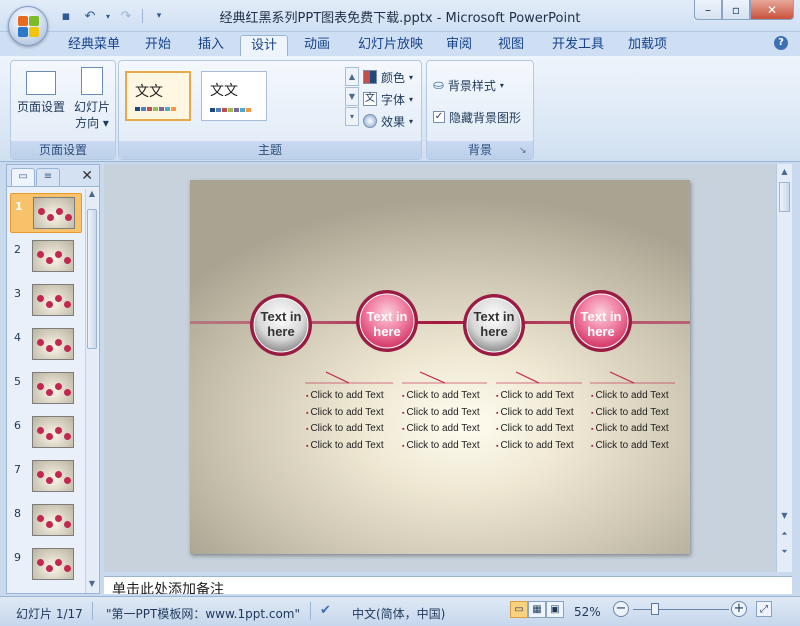  Describe the element at coordinates (92, 196) in the screenshot. I see `scroll-up-icon: ▲` at that location.